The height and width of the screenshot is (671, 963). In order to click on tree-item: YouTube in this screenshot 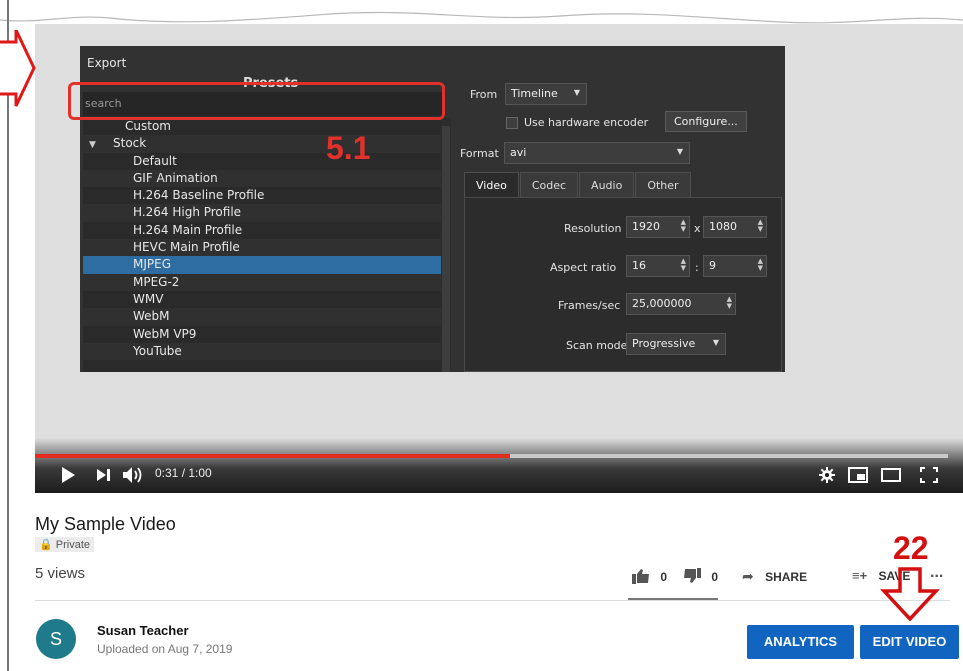, I will do `click(262, 351)`.